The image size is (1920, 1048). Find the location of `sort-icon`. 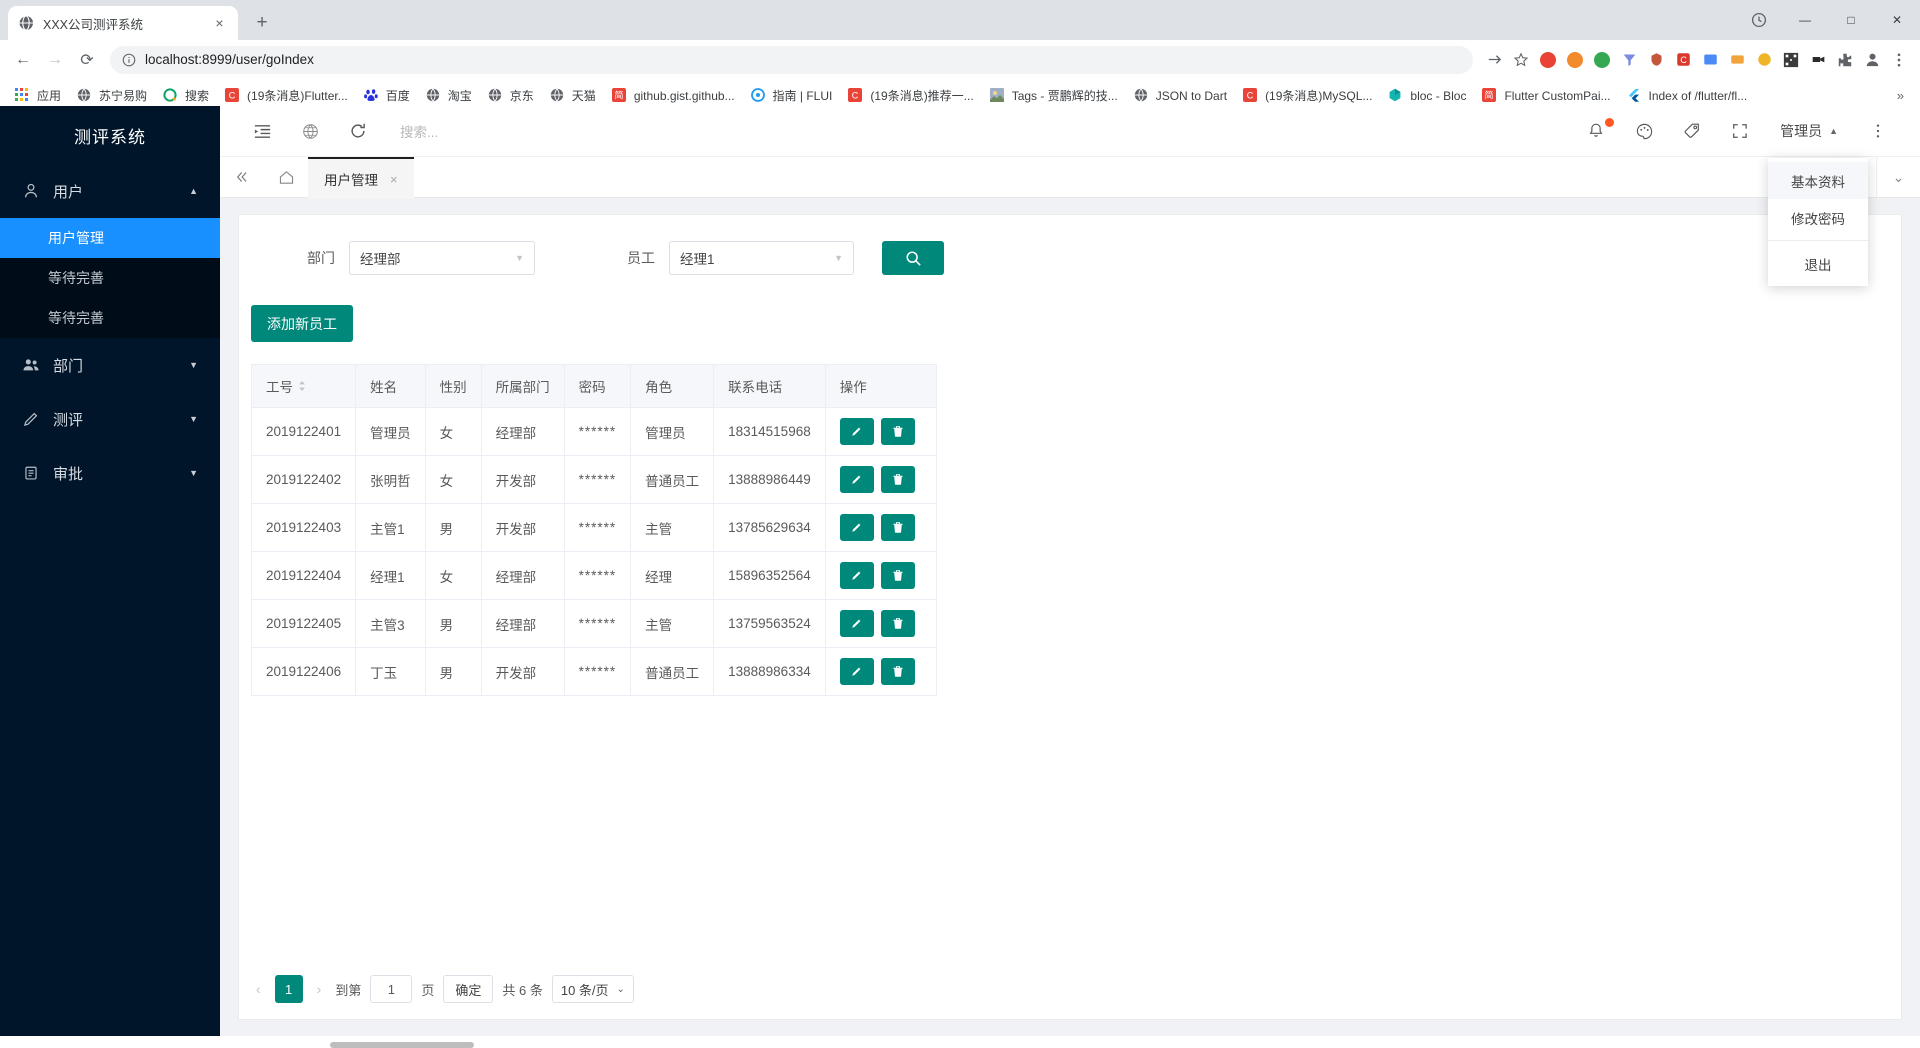

sort-icon is located at coordinates (302, 386).